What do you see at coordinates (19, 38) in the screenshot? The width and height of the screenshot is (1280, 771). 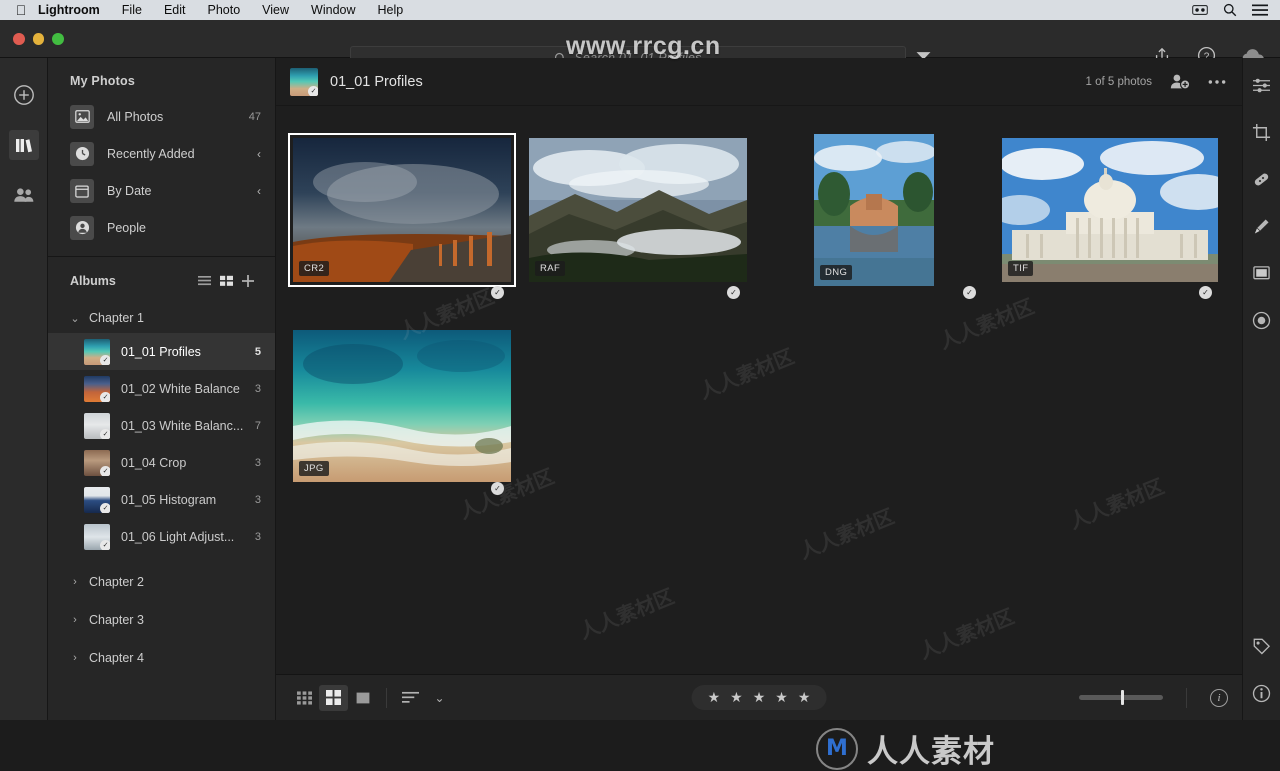 I see `close-button` at bounding box center [19, 38].